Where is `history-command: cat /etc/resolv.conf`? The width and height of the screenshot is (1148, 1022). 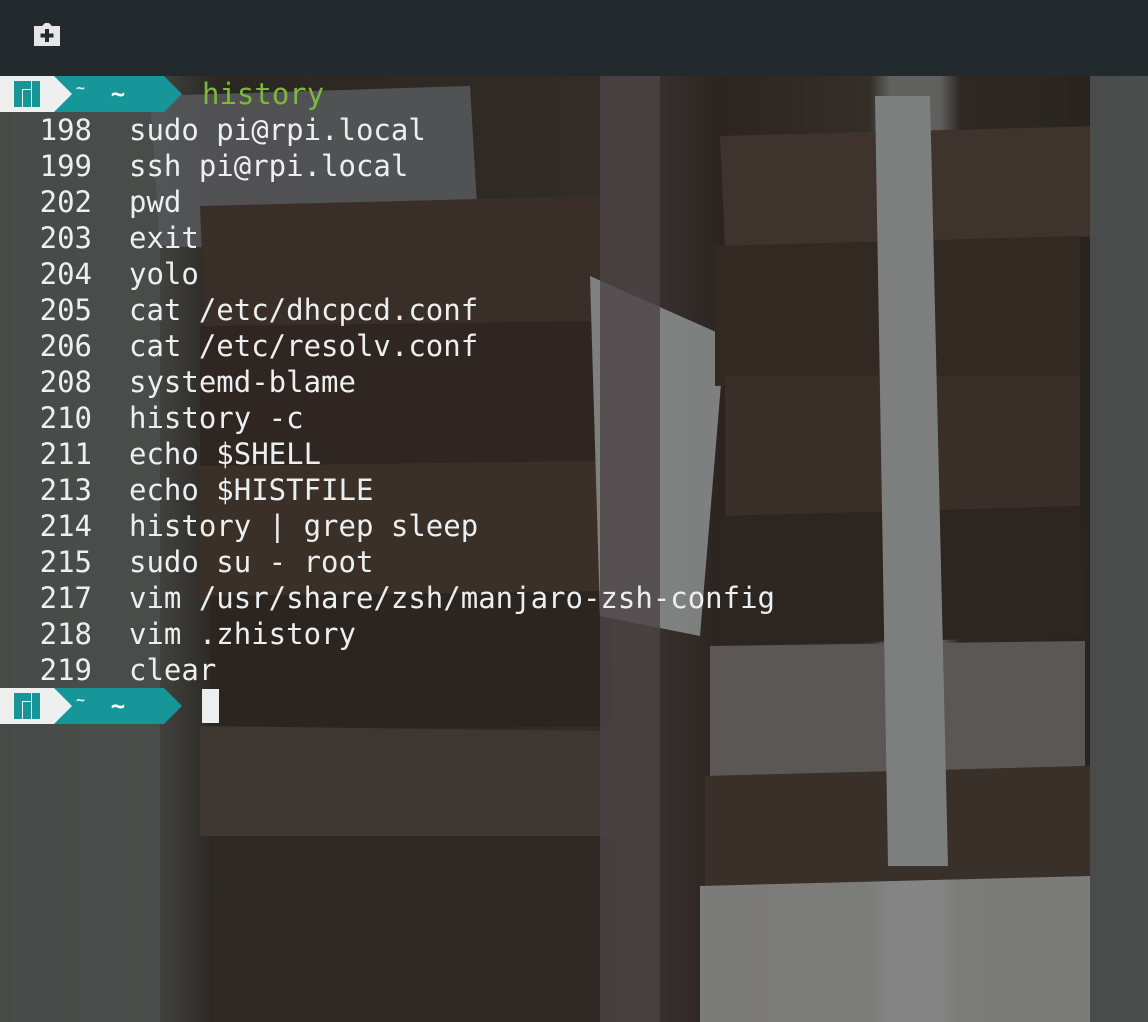 history-command: cat /etc/resolv.conf is located at coordinates (304, 346).